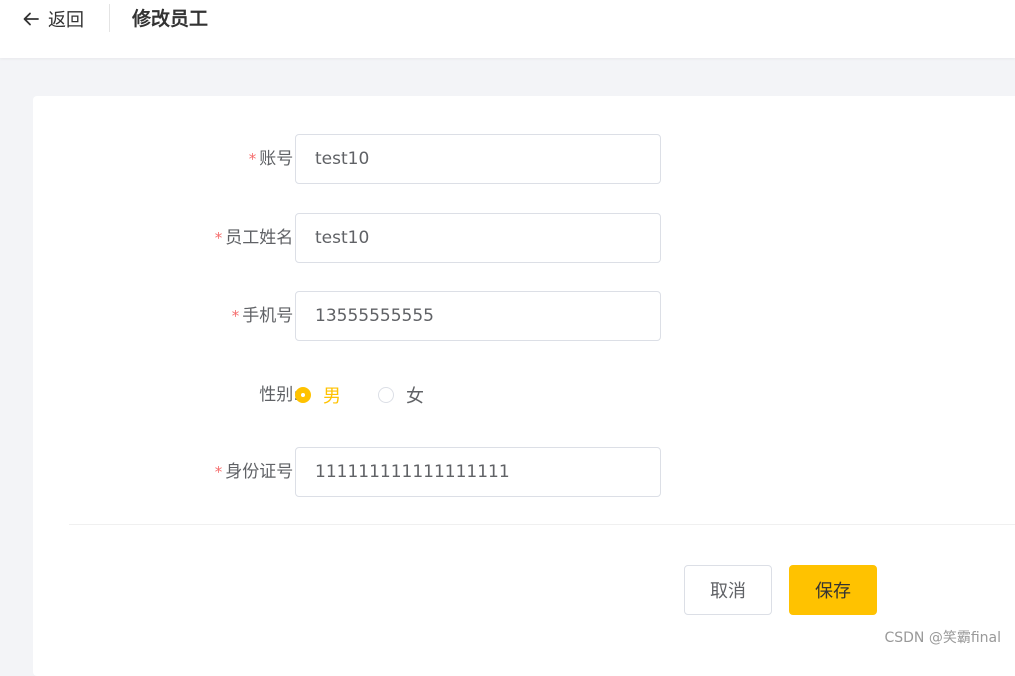 The image size is (1015, 676). Describe the element at coordinates (257, 472) in the screenshot. I see `id-card-label: *身份证号:` at that location.